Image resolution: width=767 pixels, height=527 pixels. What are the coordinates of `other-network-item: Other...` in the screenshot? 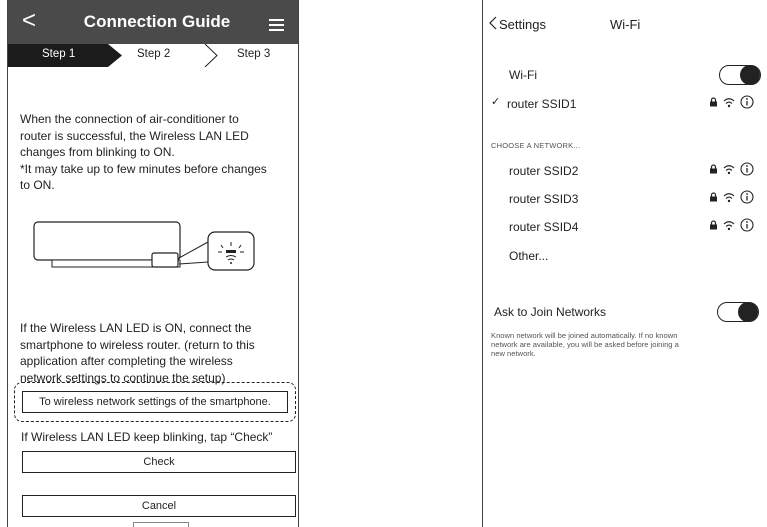 It's located at (528, 256).